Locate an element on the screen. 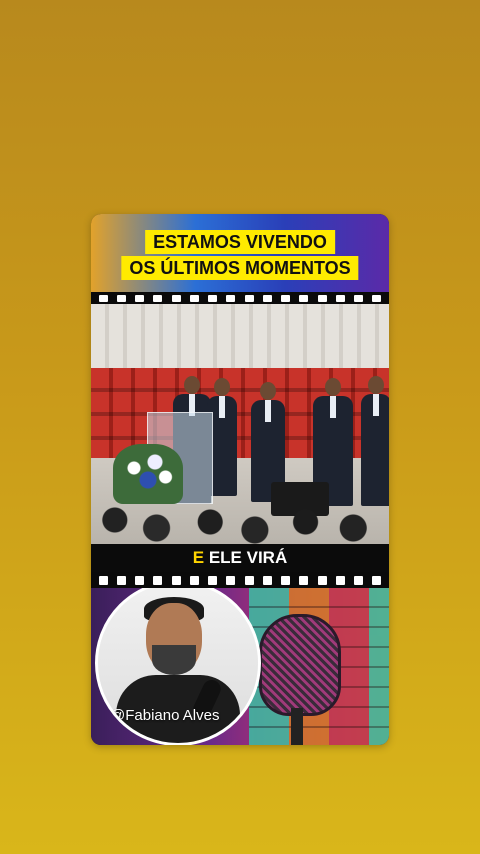 This screenshot has height=854, width=480. video-caption: E ELE VIRÁ is located at coordinates (240, 558).